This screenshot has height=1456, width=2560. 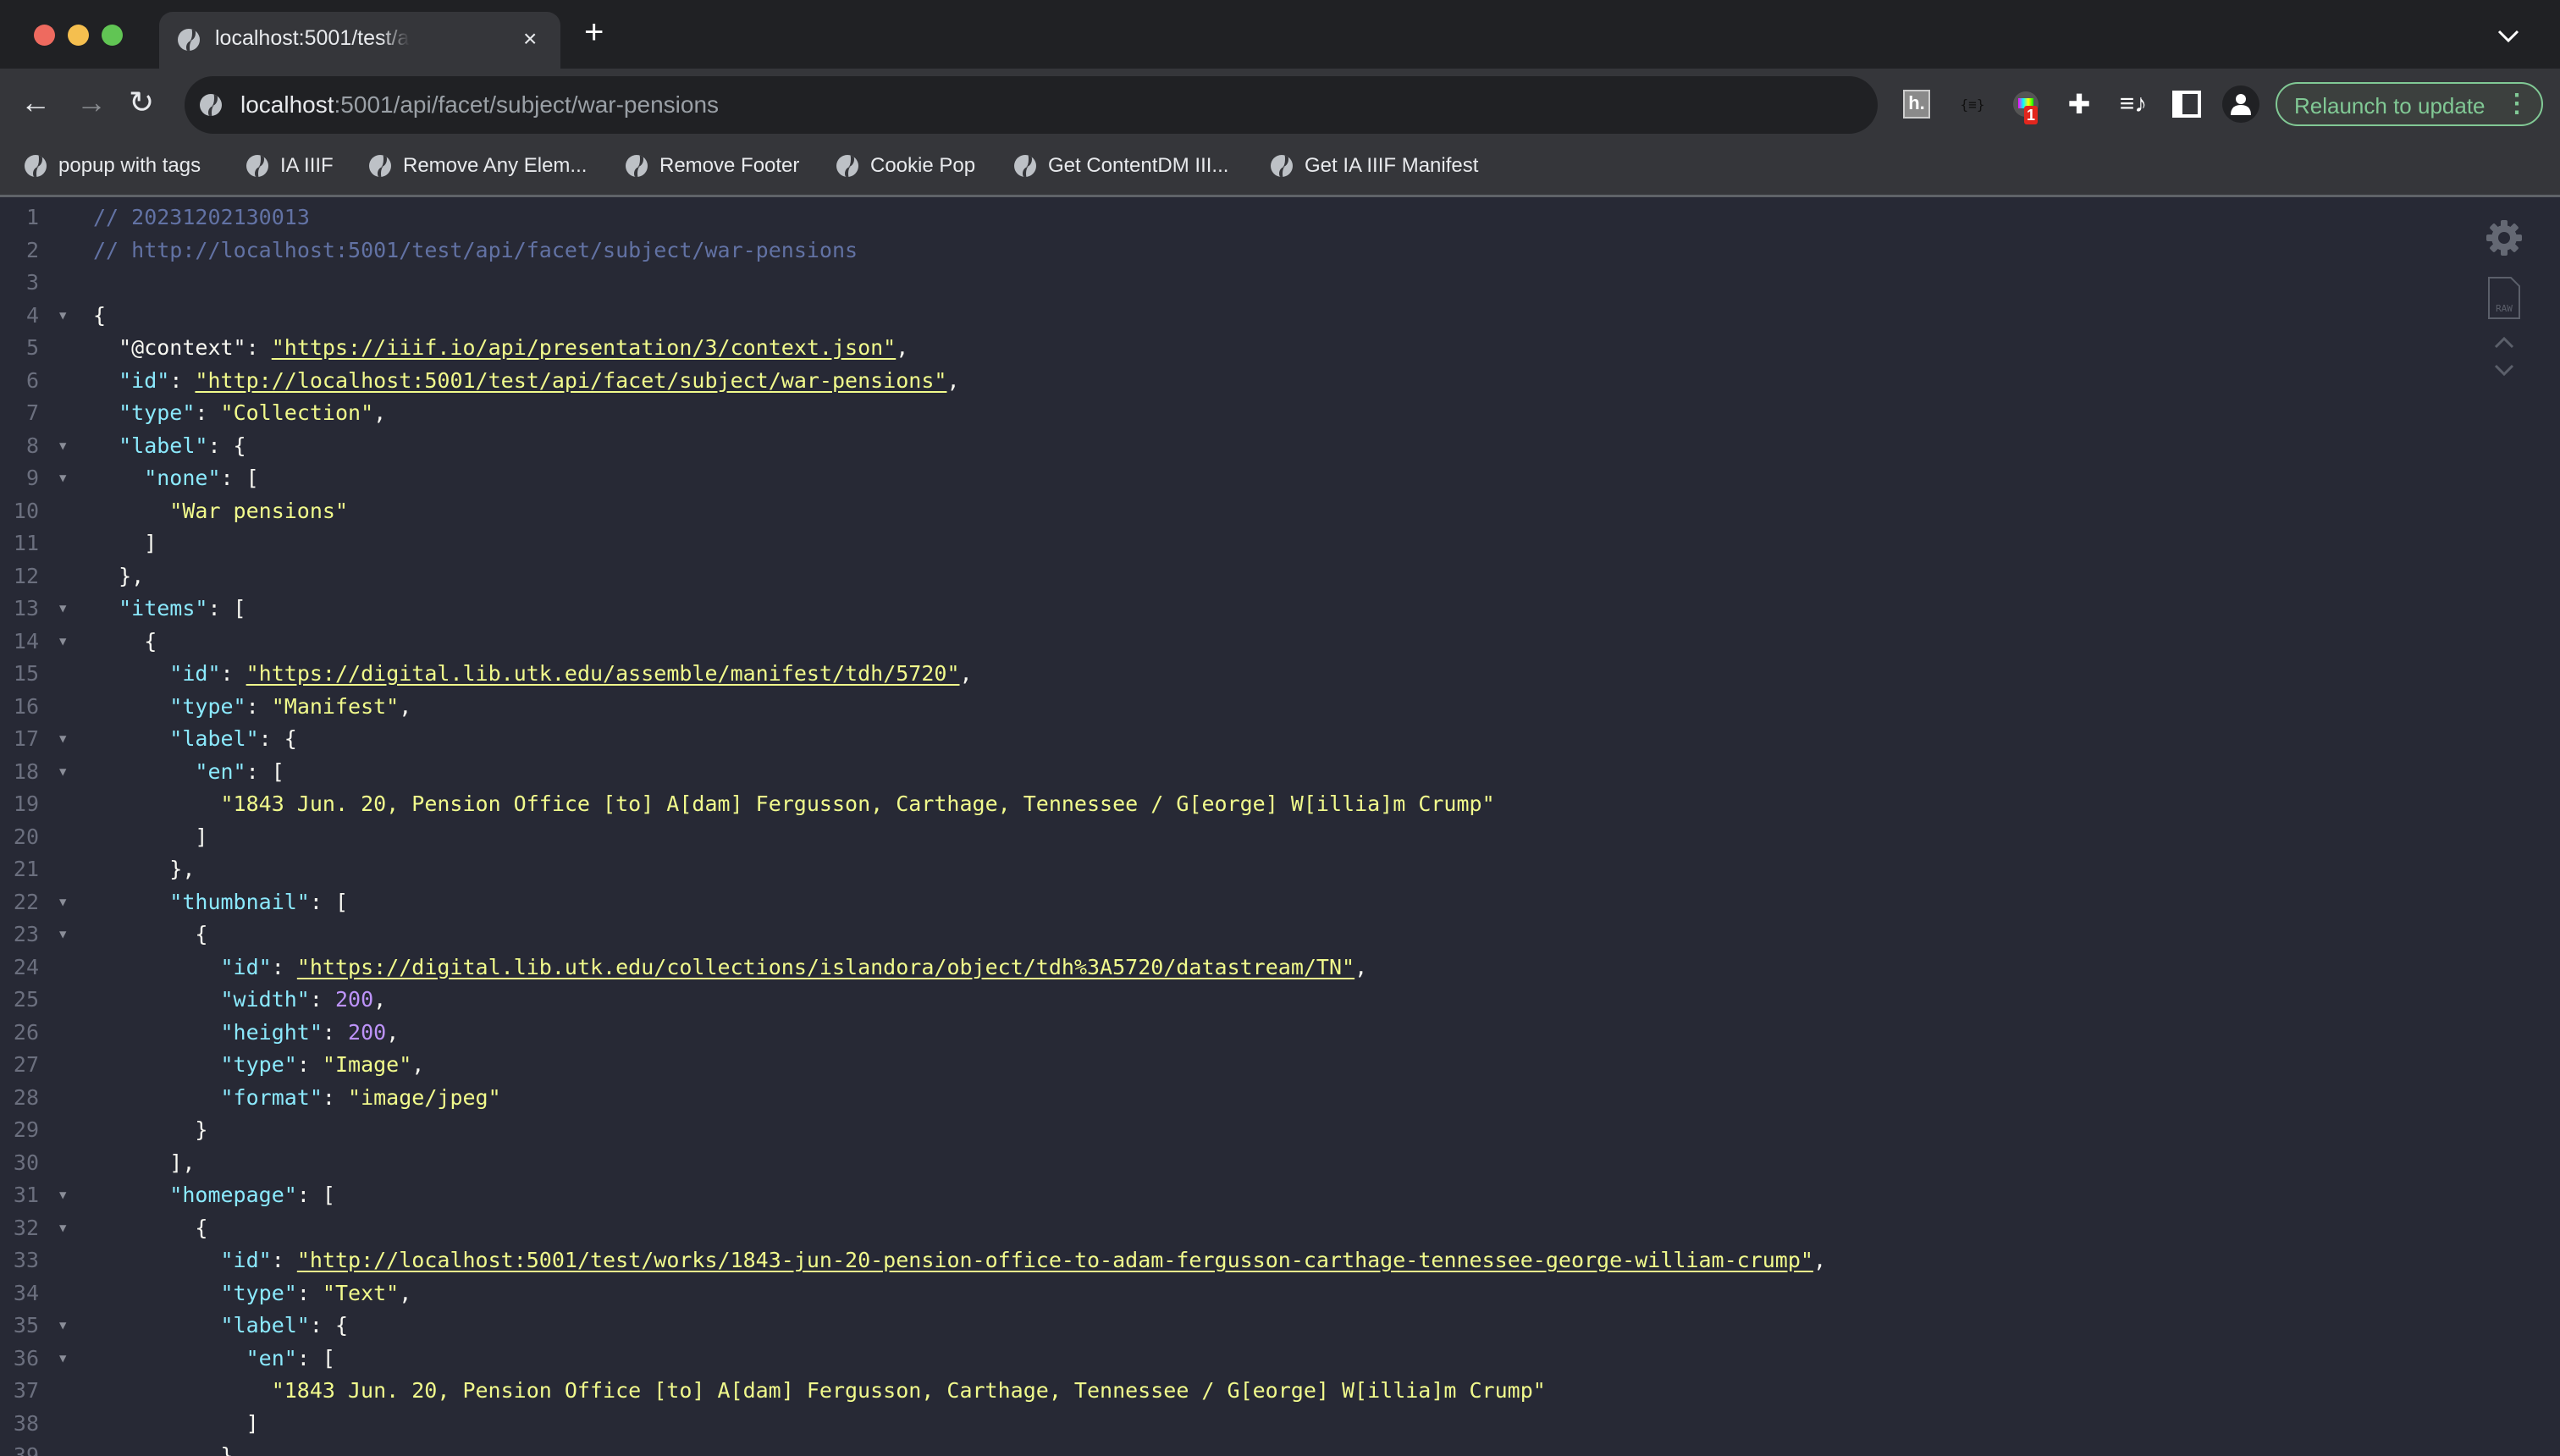 What do you see at coordinates (1374, 166) in the screenshot?
I see `bookmark-item: Get IA IIIF Manifest` at bounding box center [1374, 166].